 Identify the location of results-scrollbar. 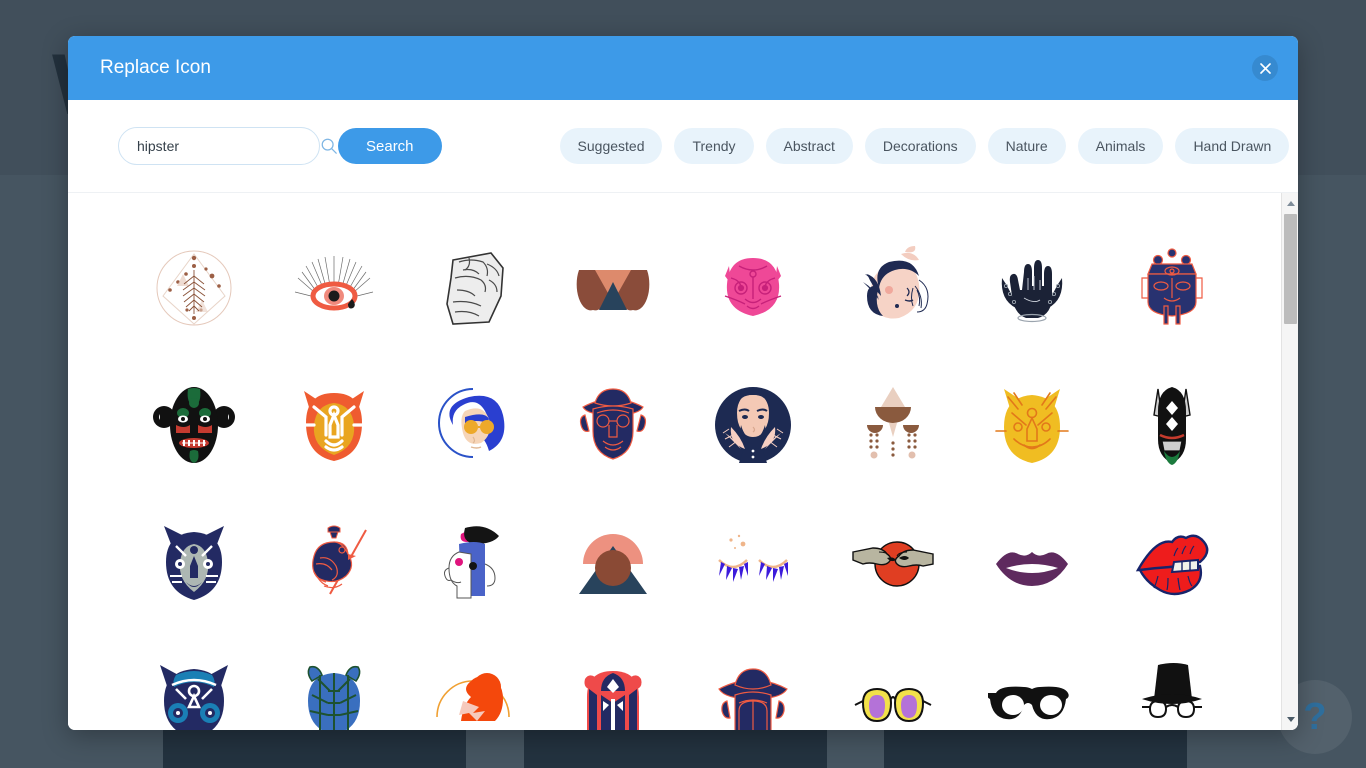
(1289, 461).